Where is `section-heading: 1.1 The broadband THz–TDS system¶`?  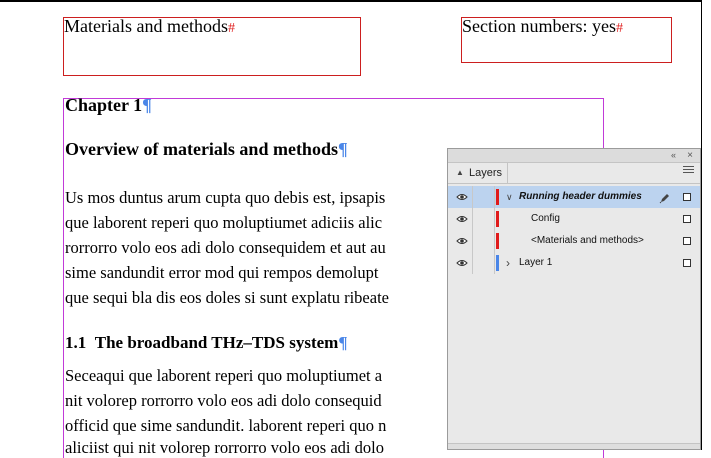 section-heading: 1.1 The broadband THz–TDS system¶ is located at coordinates (206, 343).